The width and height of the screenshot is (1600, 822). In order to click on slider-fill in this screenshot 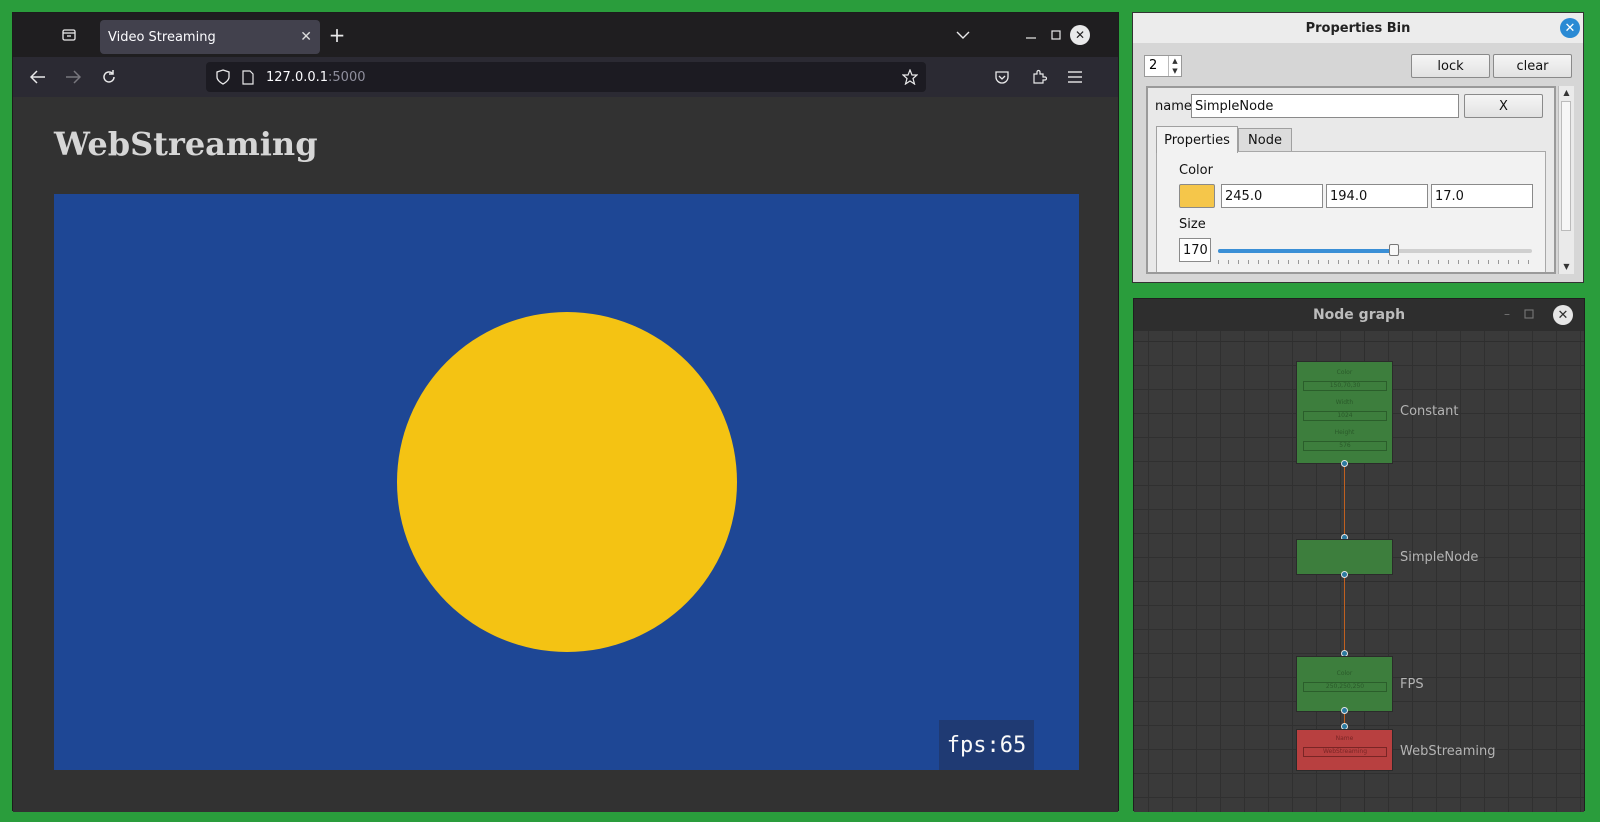, I will do `click(1306, 251)`.